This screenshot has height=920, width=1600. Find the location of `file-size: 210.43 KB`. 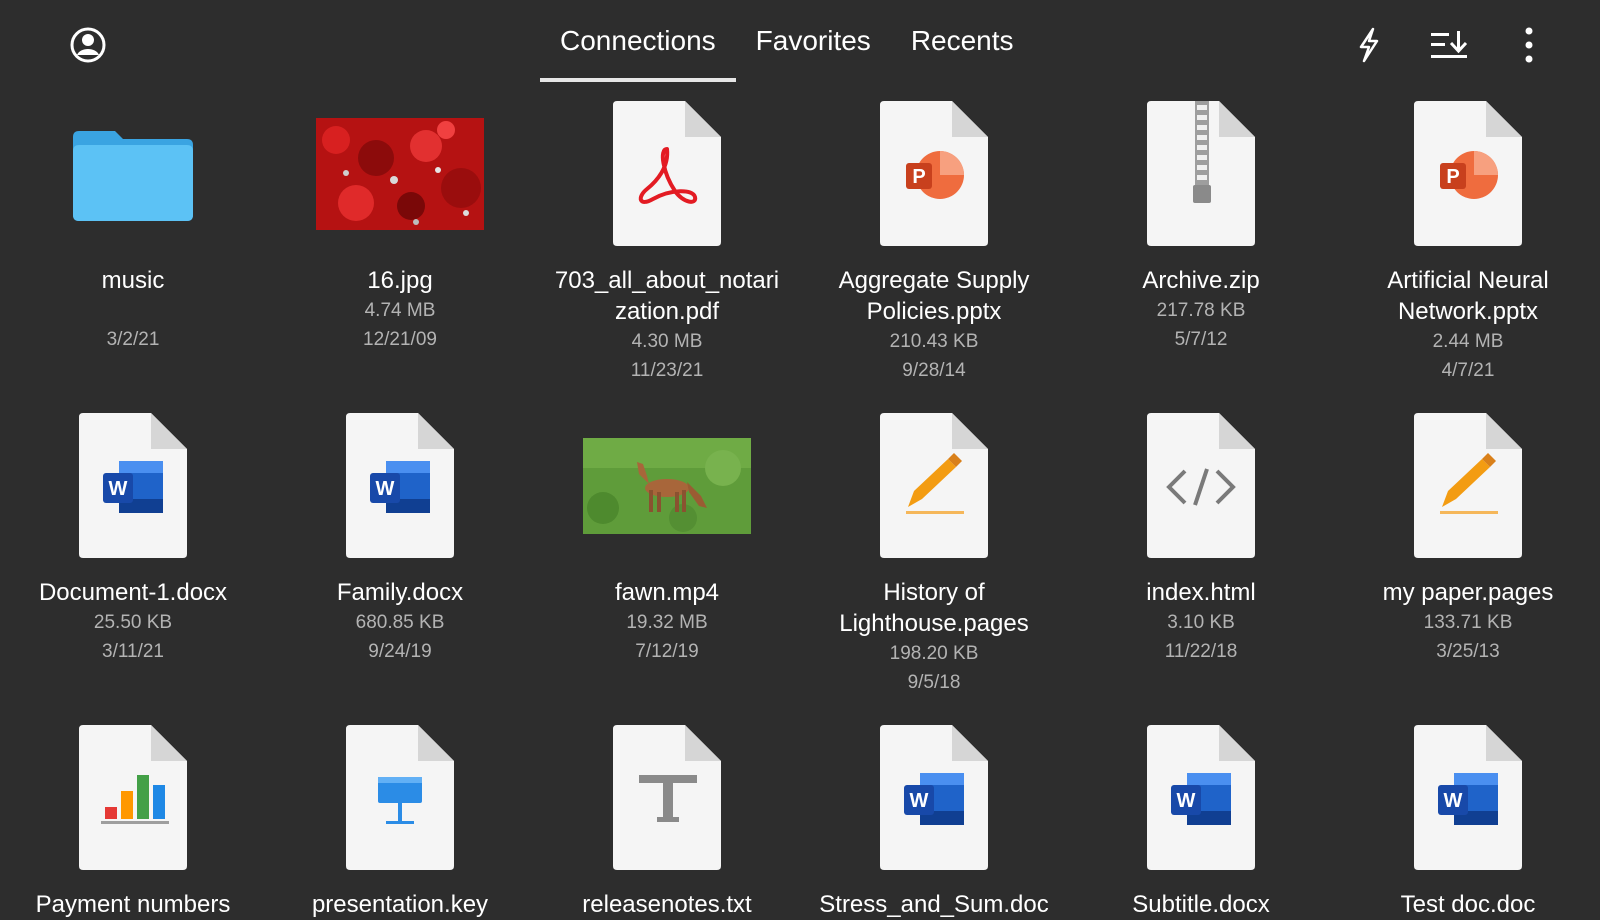

file-size: 210.43 KB is located at coordinates (934, 341).